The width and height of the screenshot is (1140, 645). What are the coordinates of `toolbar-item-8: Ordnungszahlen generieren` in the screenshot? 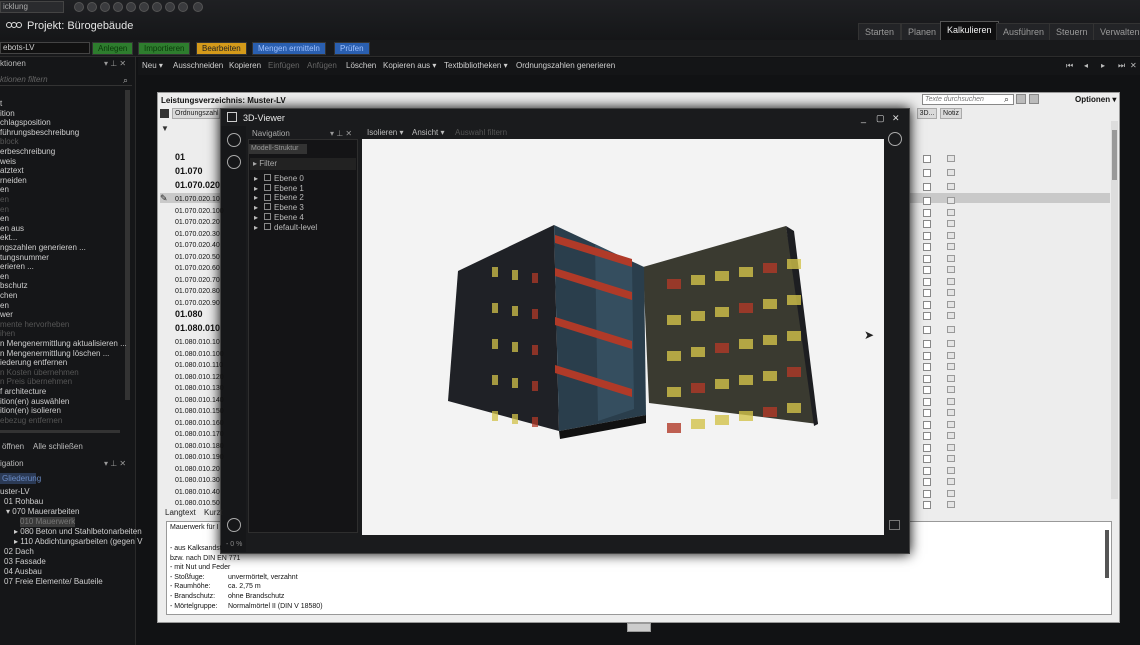 It's located at (565, 65).